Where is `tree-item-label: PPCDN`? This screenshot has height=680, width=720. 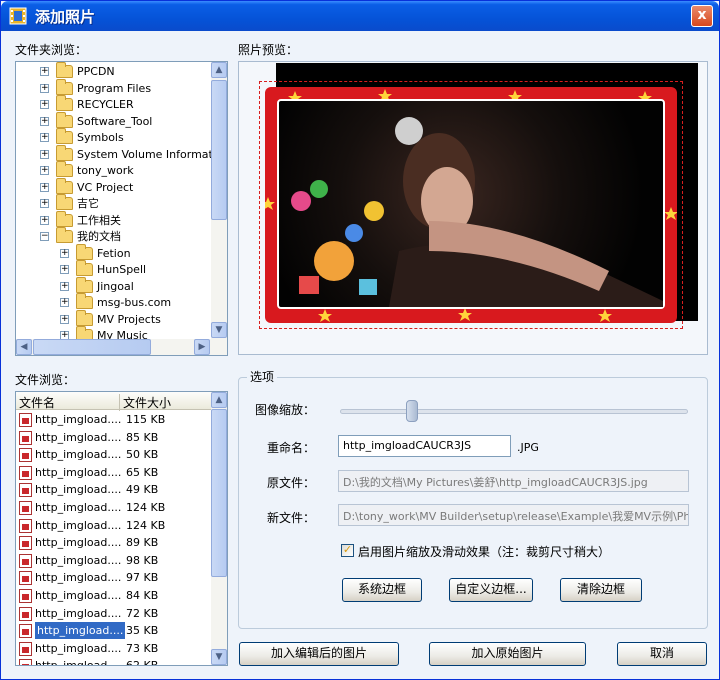
tree-item-label: PPCDN is located at coordinates (96, 71).